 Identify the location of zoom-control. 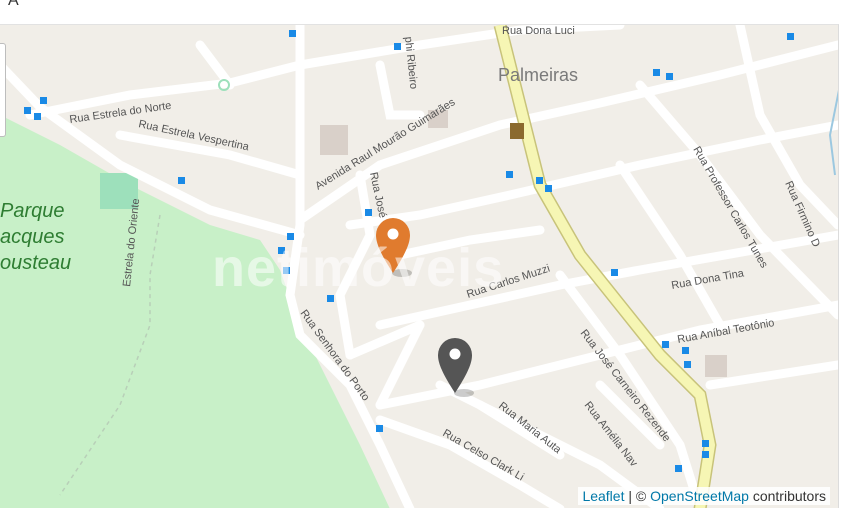
(3, 90).